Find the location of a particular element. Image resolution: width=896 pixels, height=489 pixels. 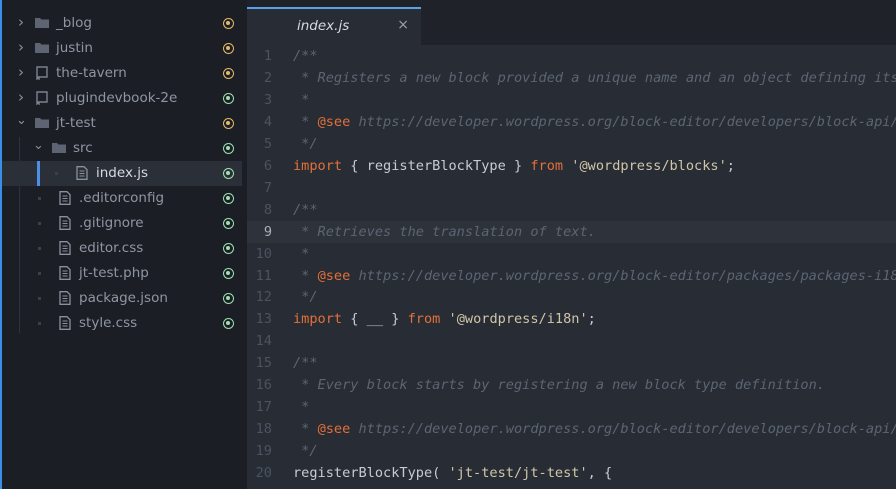

code-token: /** is located at coordinates (305, 363).